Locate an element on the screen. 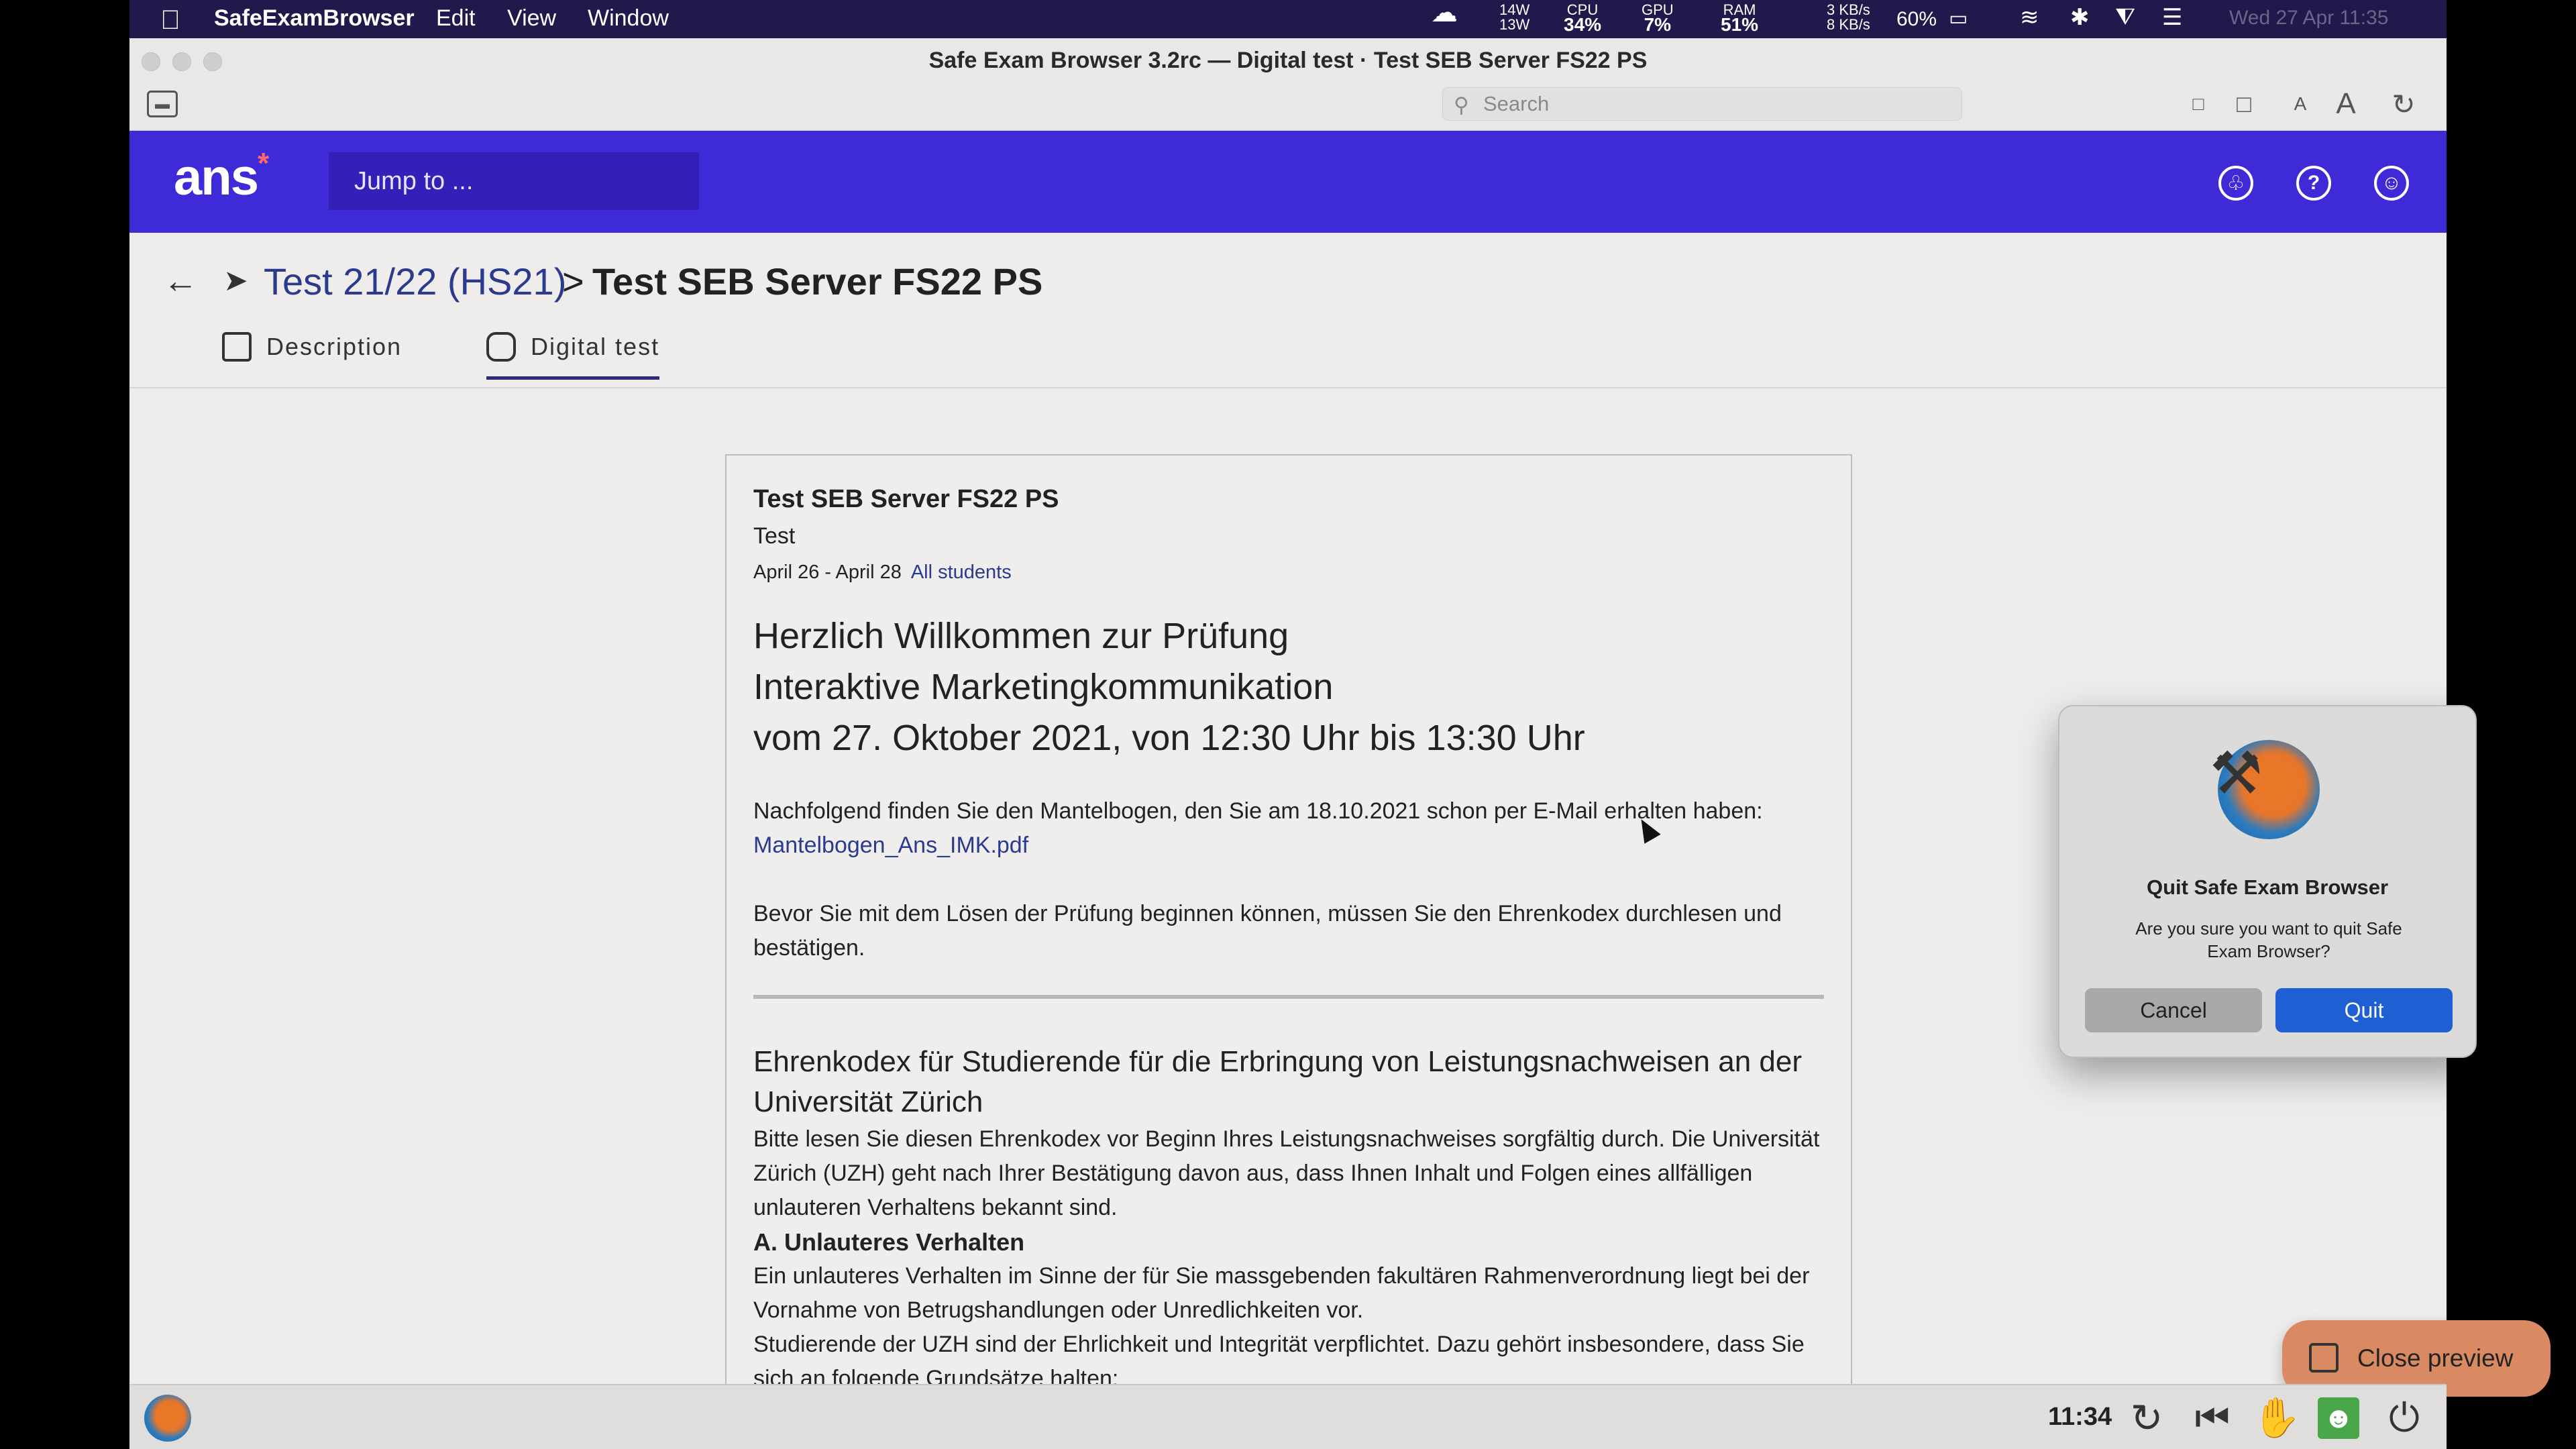 The image size is (2576, 1449). cancel-button: Cancel is located at coordinates (2173, 1010).